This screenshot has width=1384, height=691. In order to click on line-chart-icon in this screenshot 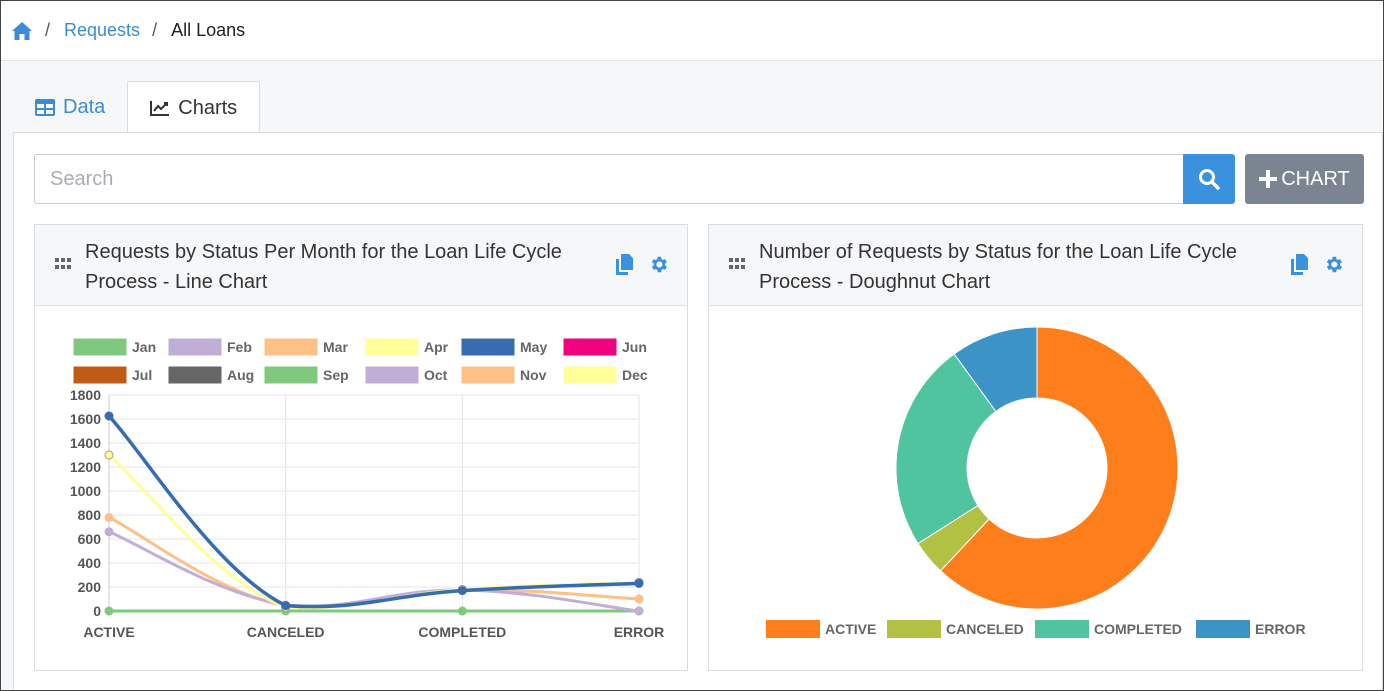, I will do `click(160, 108)`.